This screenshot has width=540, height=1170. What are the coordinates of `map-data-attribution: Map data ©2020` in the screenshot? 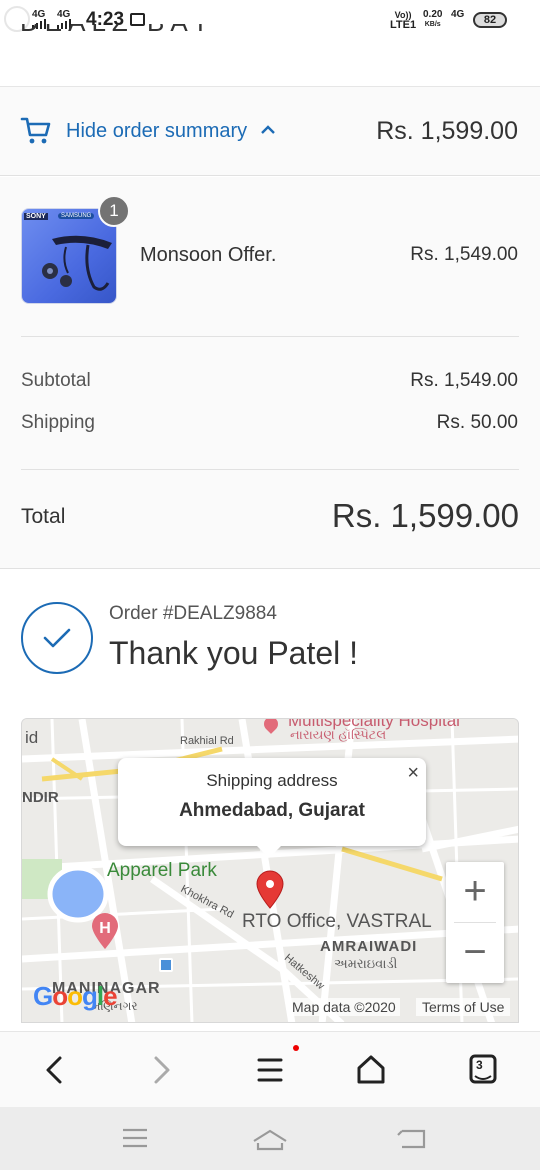 It's located at (344, 1007).